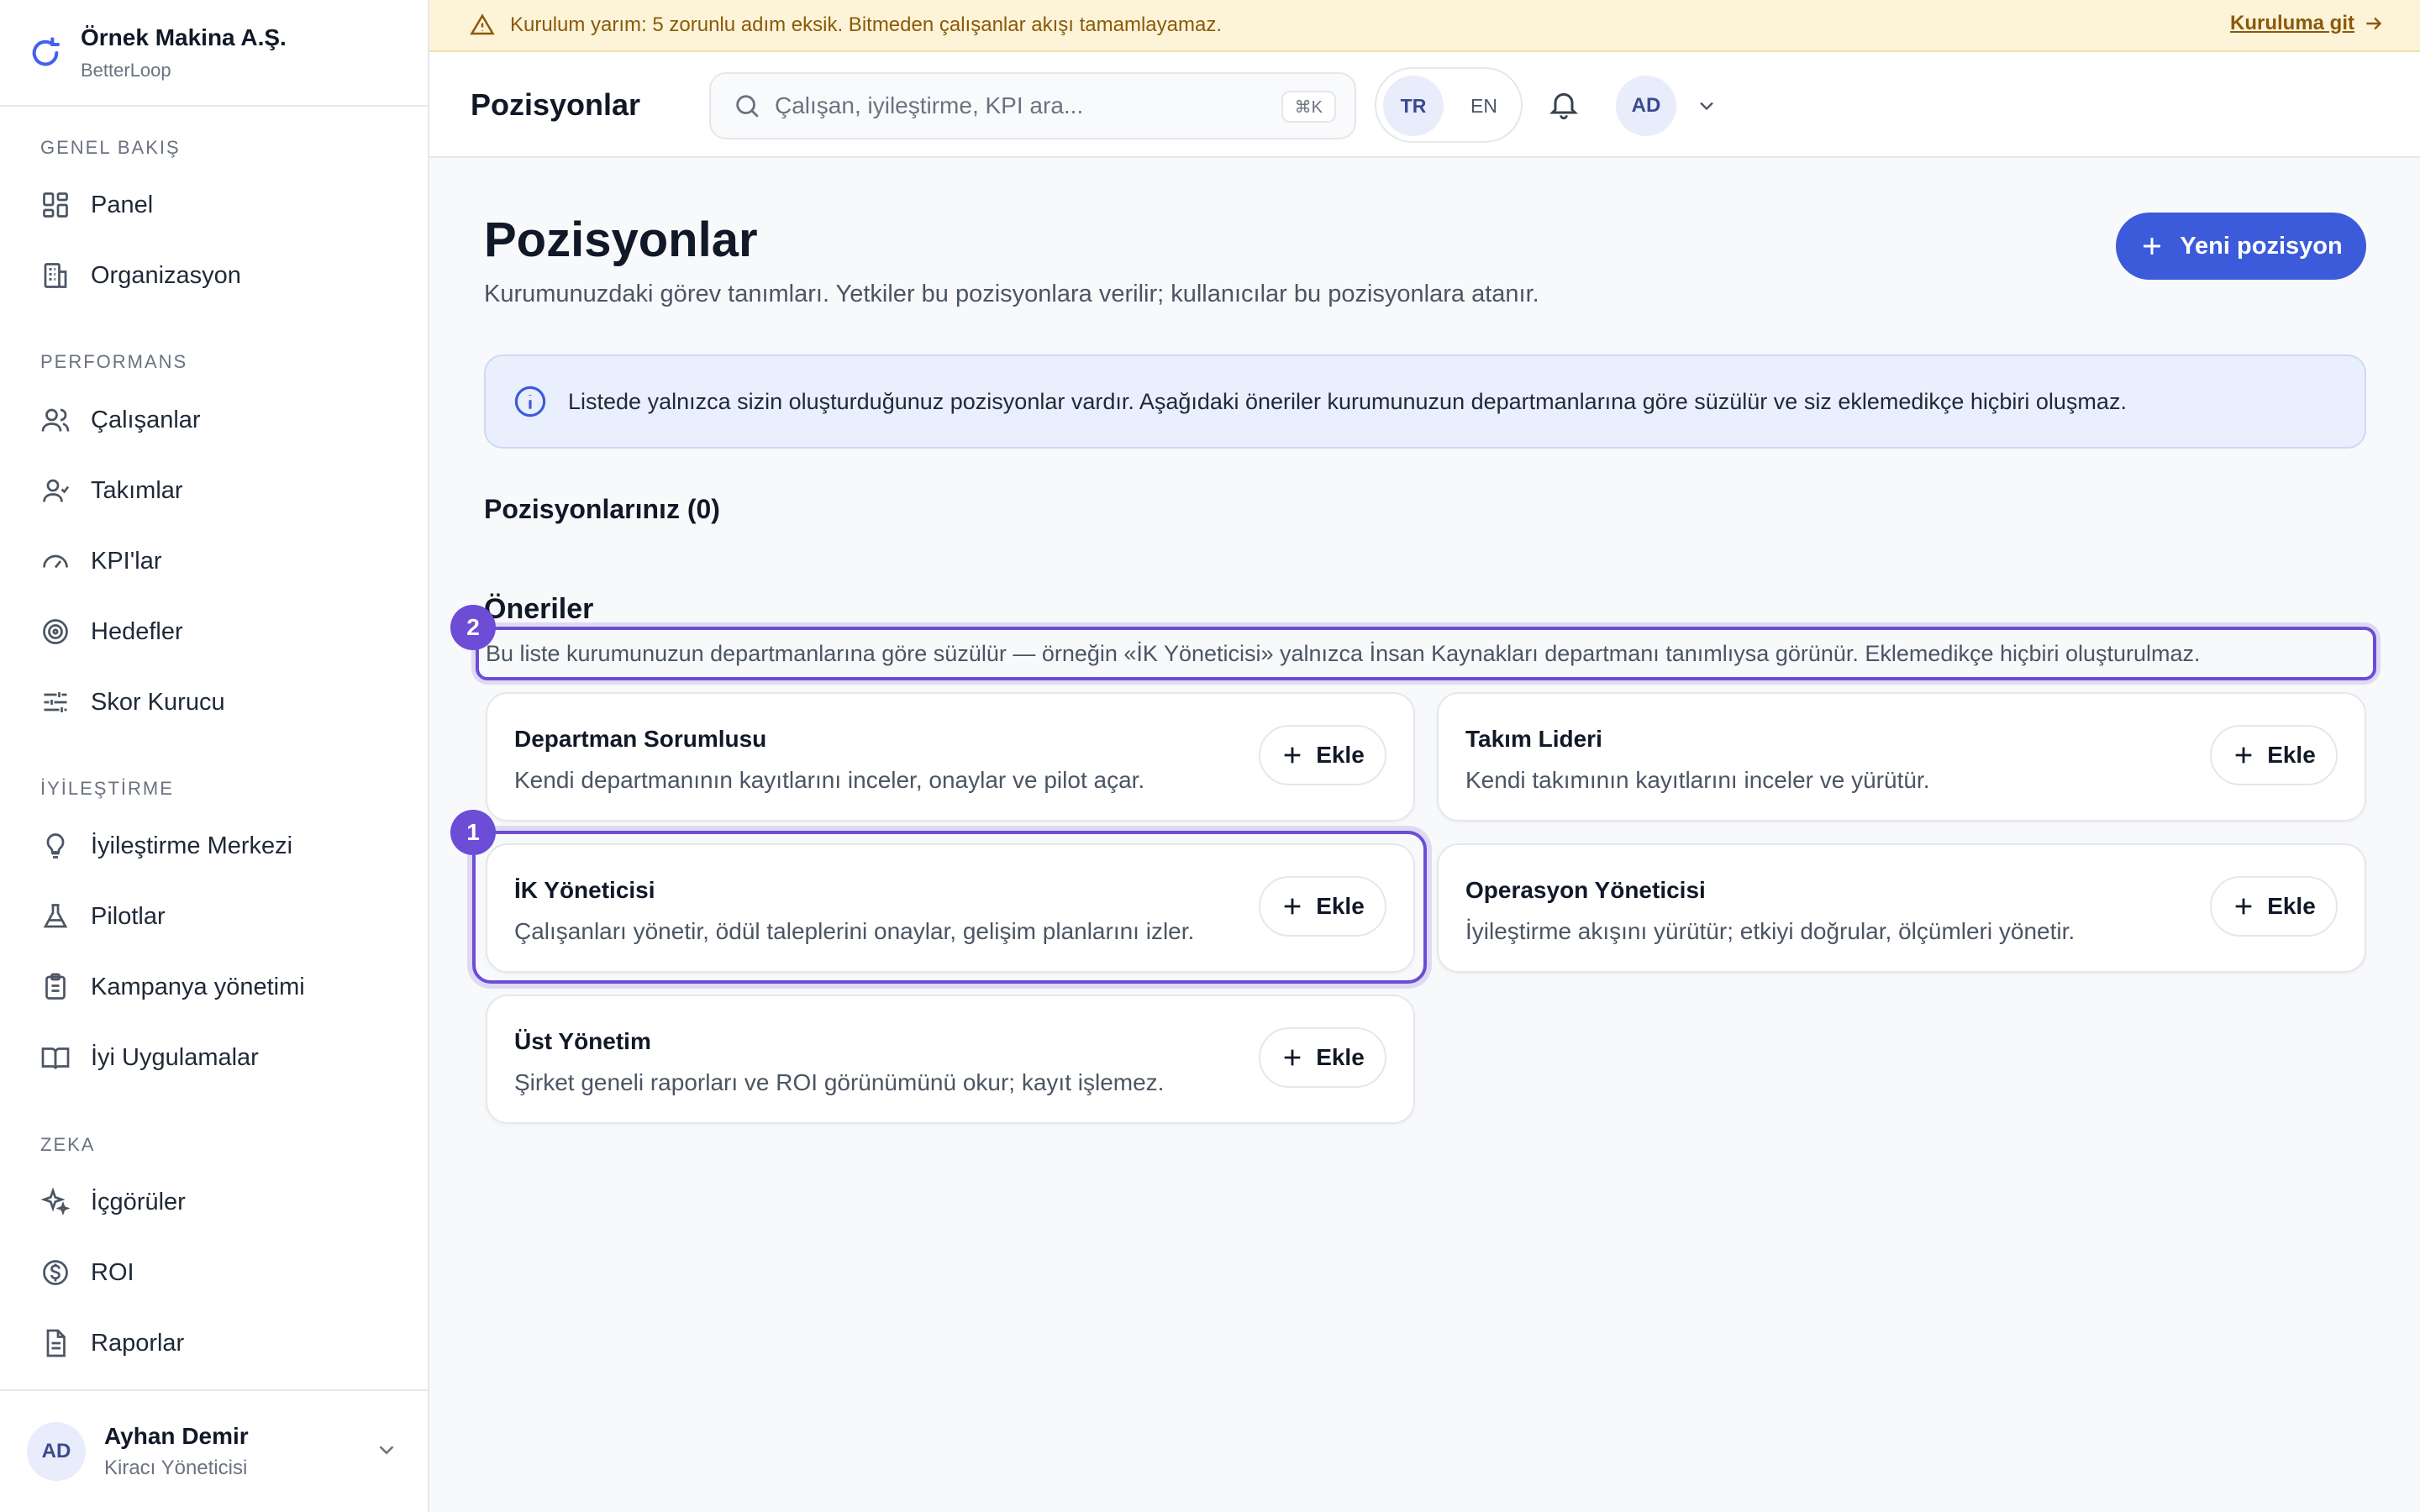  I want to click on brand: Örnek Makina A.Ş. BetterLoop, so click(214, 53).